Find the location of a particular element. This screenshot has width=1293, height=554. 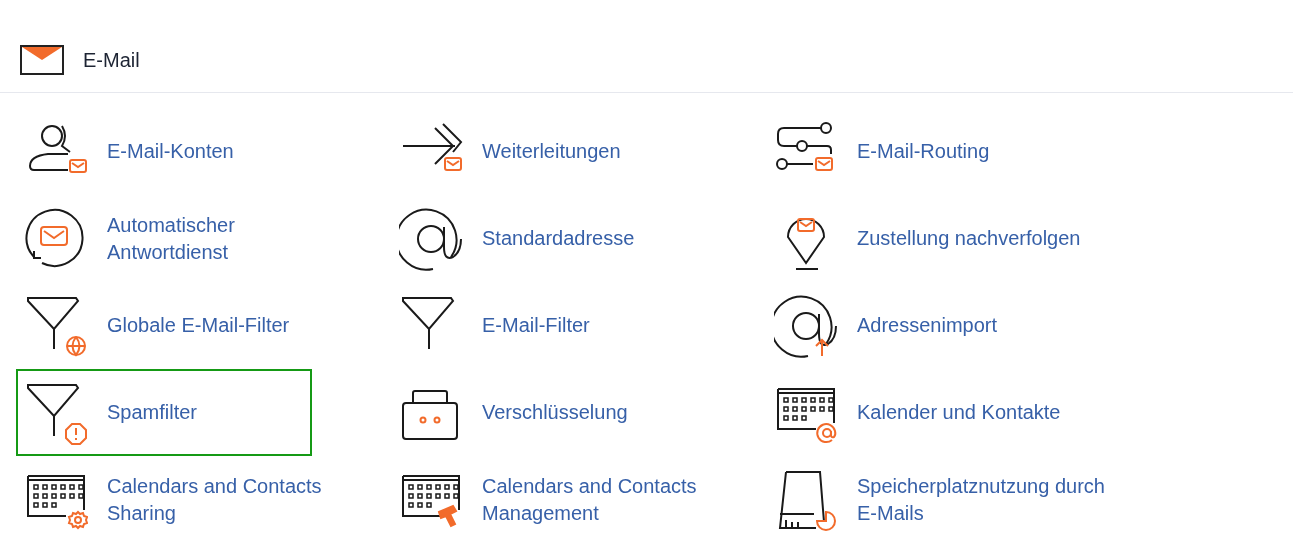

at-sign-icon is located at coordinates (431, 238).